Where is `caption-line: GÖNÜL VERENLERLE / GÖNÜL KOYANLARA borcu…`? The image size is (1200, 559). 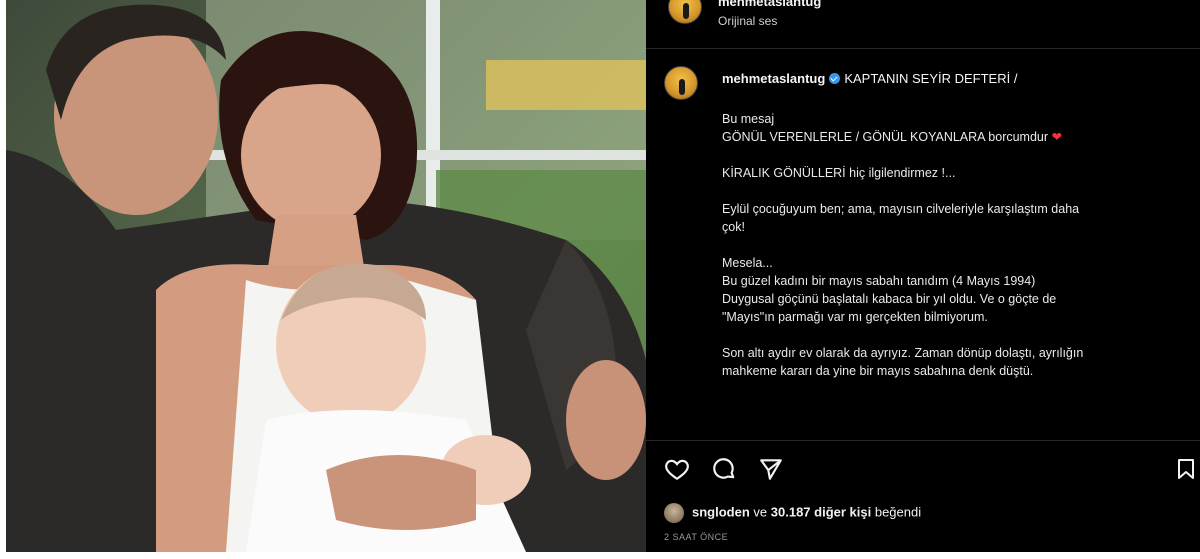 caption-line: GÖNÜL VERENLERLE / GÖNÜL KOYANLARA borcu… is located at coordinates (957, 137).